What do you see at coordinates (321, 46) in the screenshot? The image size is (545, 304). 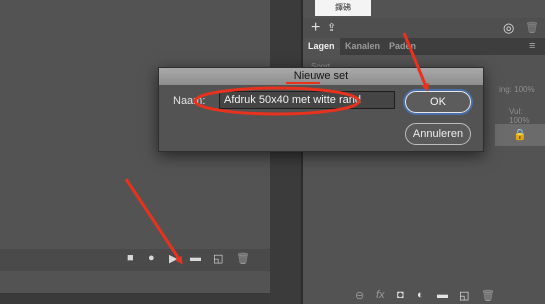 I see `tab-lagen: Lagen` at bounding box center [321, 46].